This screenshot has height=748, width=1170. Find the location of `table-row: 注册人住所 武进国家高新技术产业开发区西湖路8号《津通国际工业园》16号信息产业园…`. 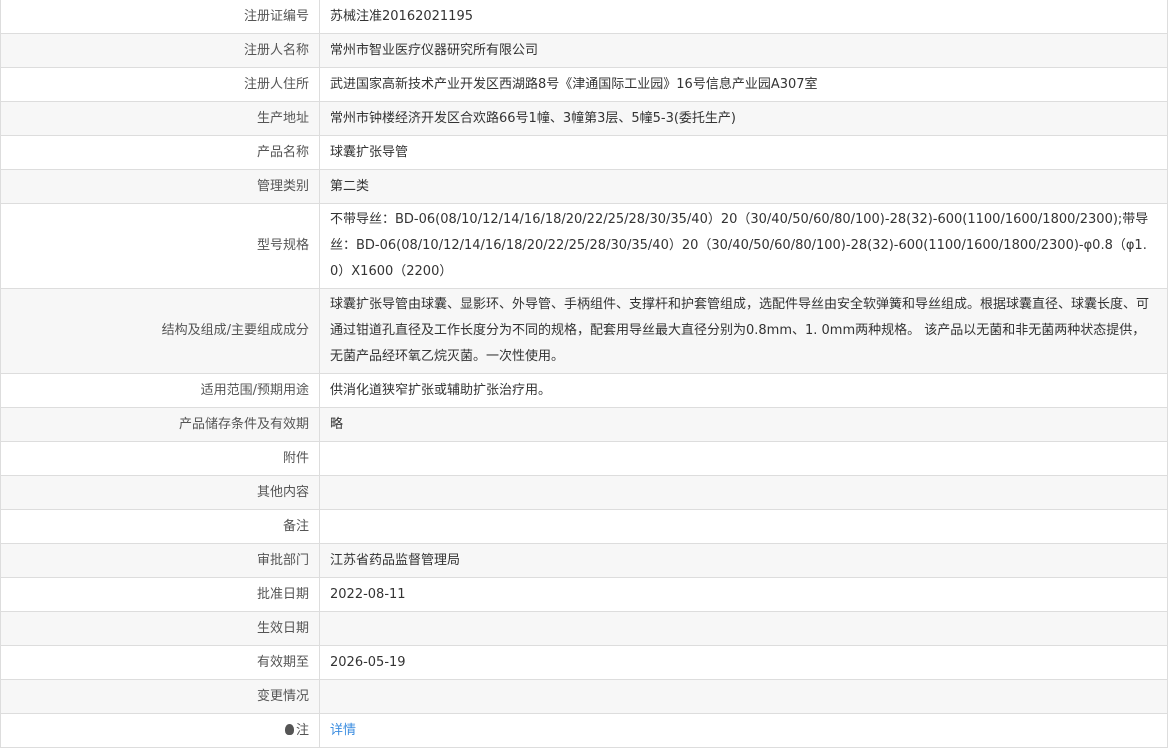

table-row: 注册人住所 武进国家高新技术产业开发区西湖路8号《津通国际工业园》16号信息产业园… is located at coordinates (584, 84).